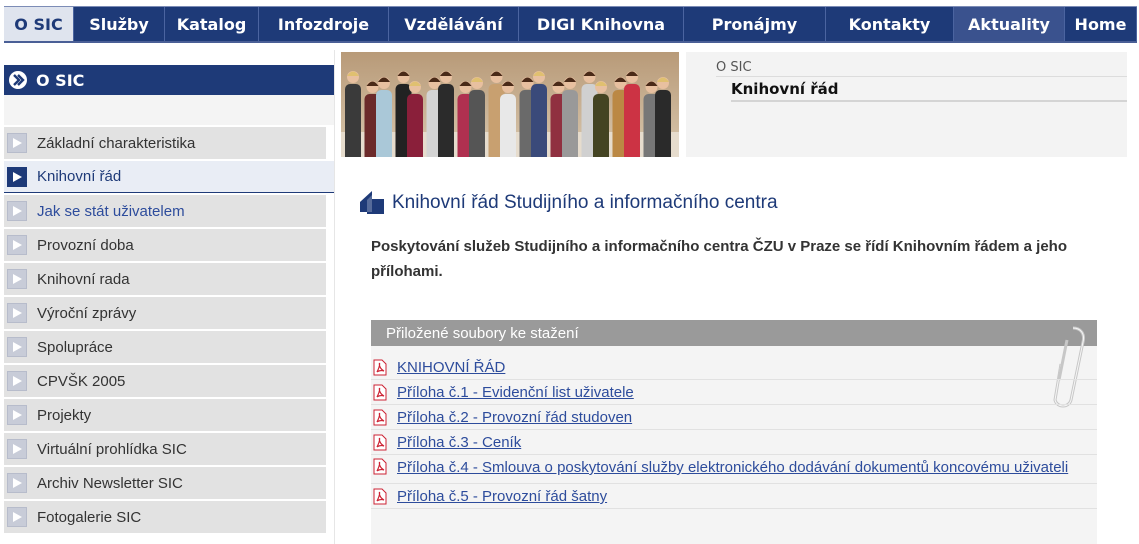  I want to click on sidebar-item: Provozní doba, so click(165, 245).